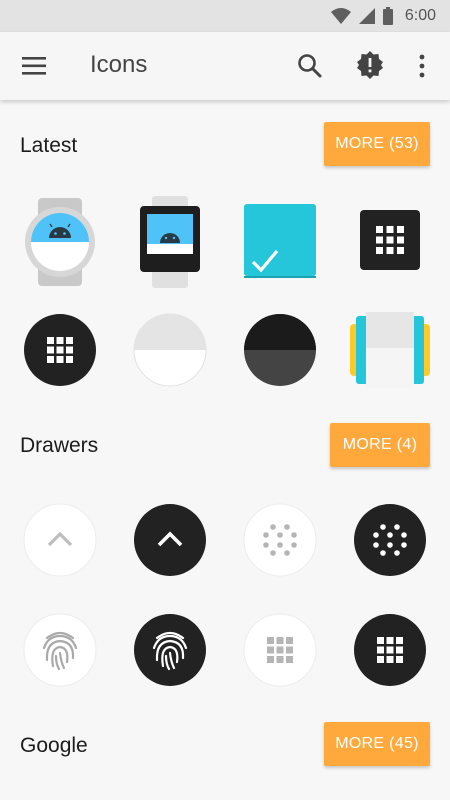 This screenshot has height=800, width=450. I want to click on status-bar: 6:00, so click(225, 16).